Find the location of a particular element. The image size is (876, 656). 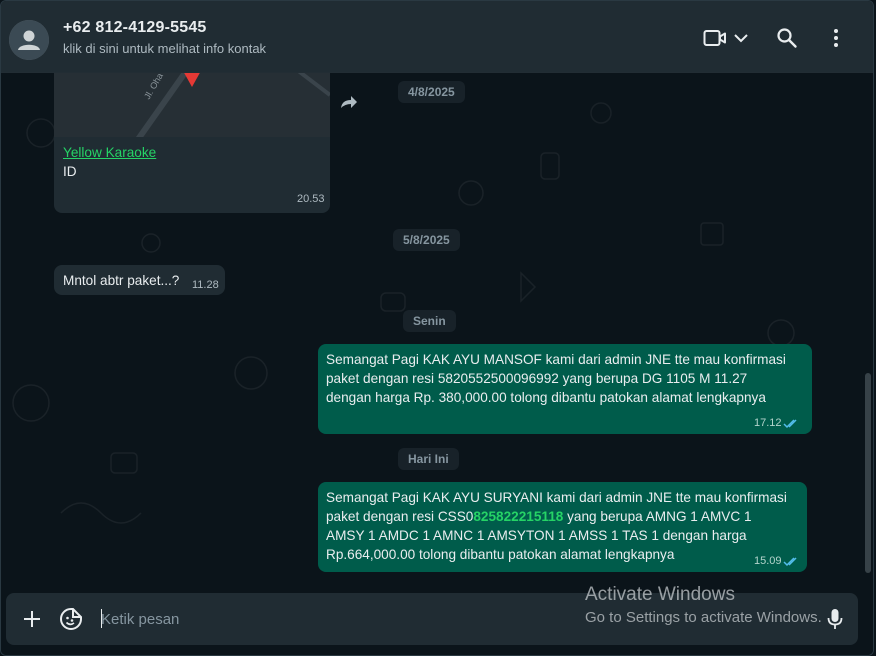

tracking-number-link: 825822215118 is located at coordinates (518, 516).